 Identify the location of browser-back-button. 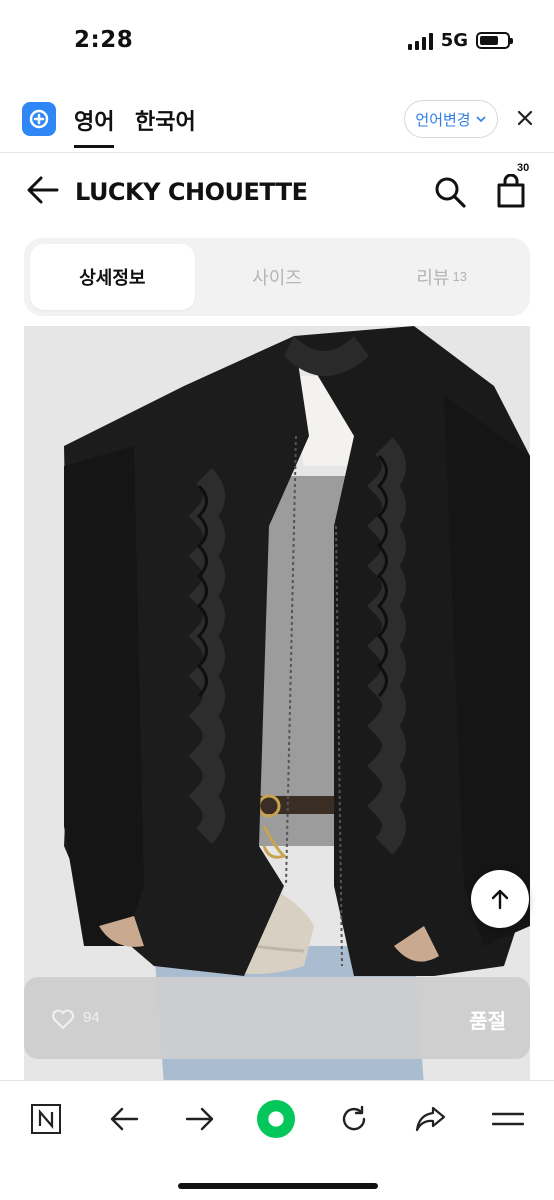
(124, 1119).